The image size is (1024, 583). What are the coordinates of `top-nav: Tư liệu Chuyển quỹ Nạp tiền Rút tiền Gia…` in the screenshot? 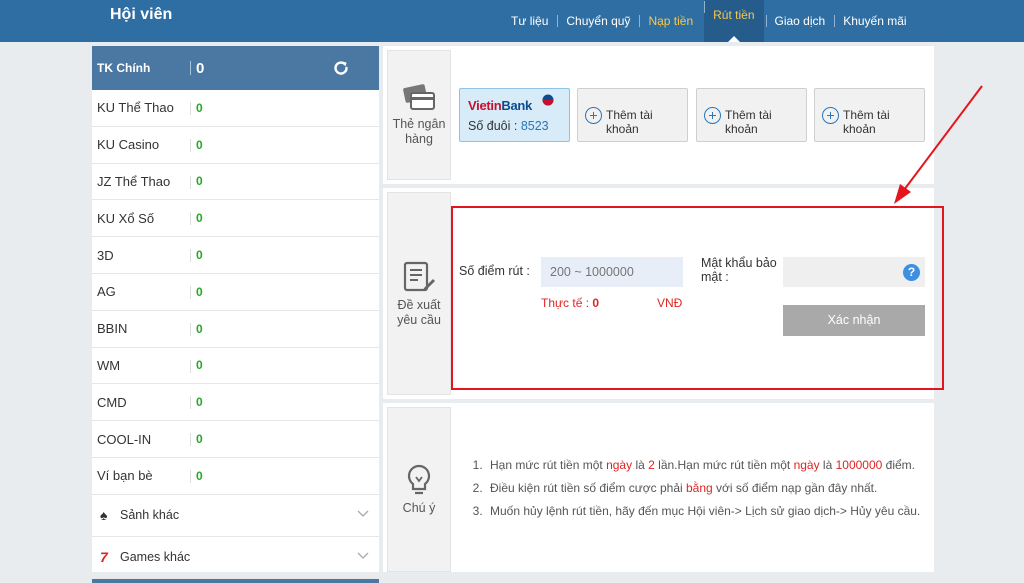 It's located at (709, 21).